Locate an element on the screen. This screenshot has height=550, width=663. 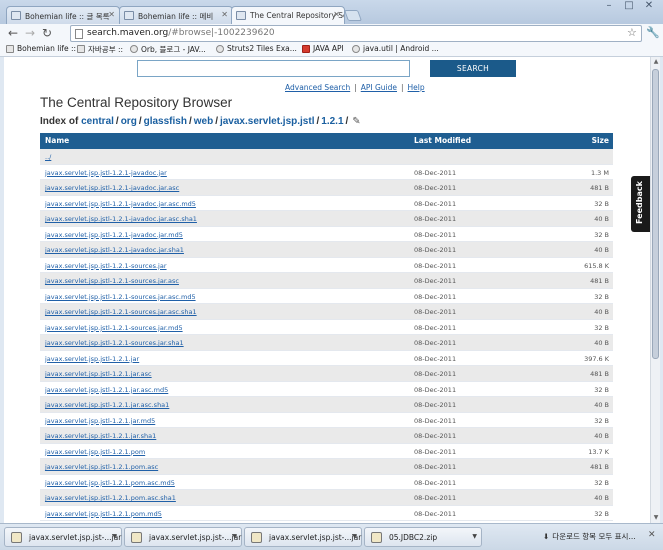
file-link: javax.servlet.jsp.jstl-1.2.1.jar.asc.md5 is located at coordinates (106, 390).